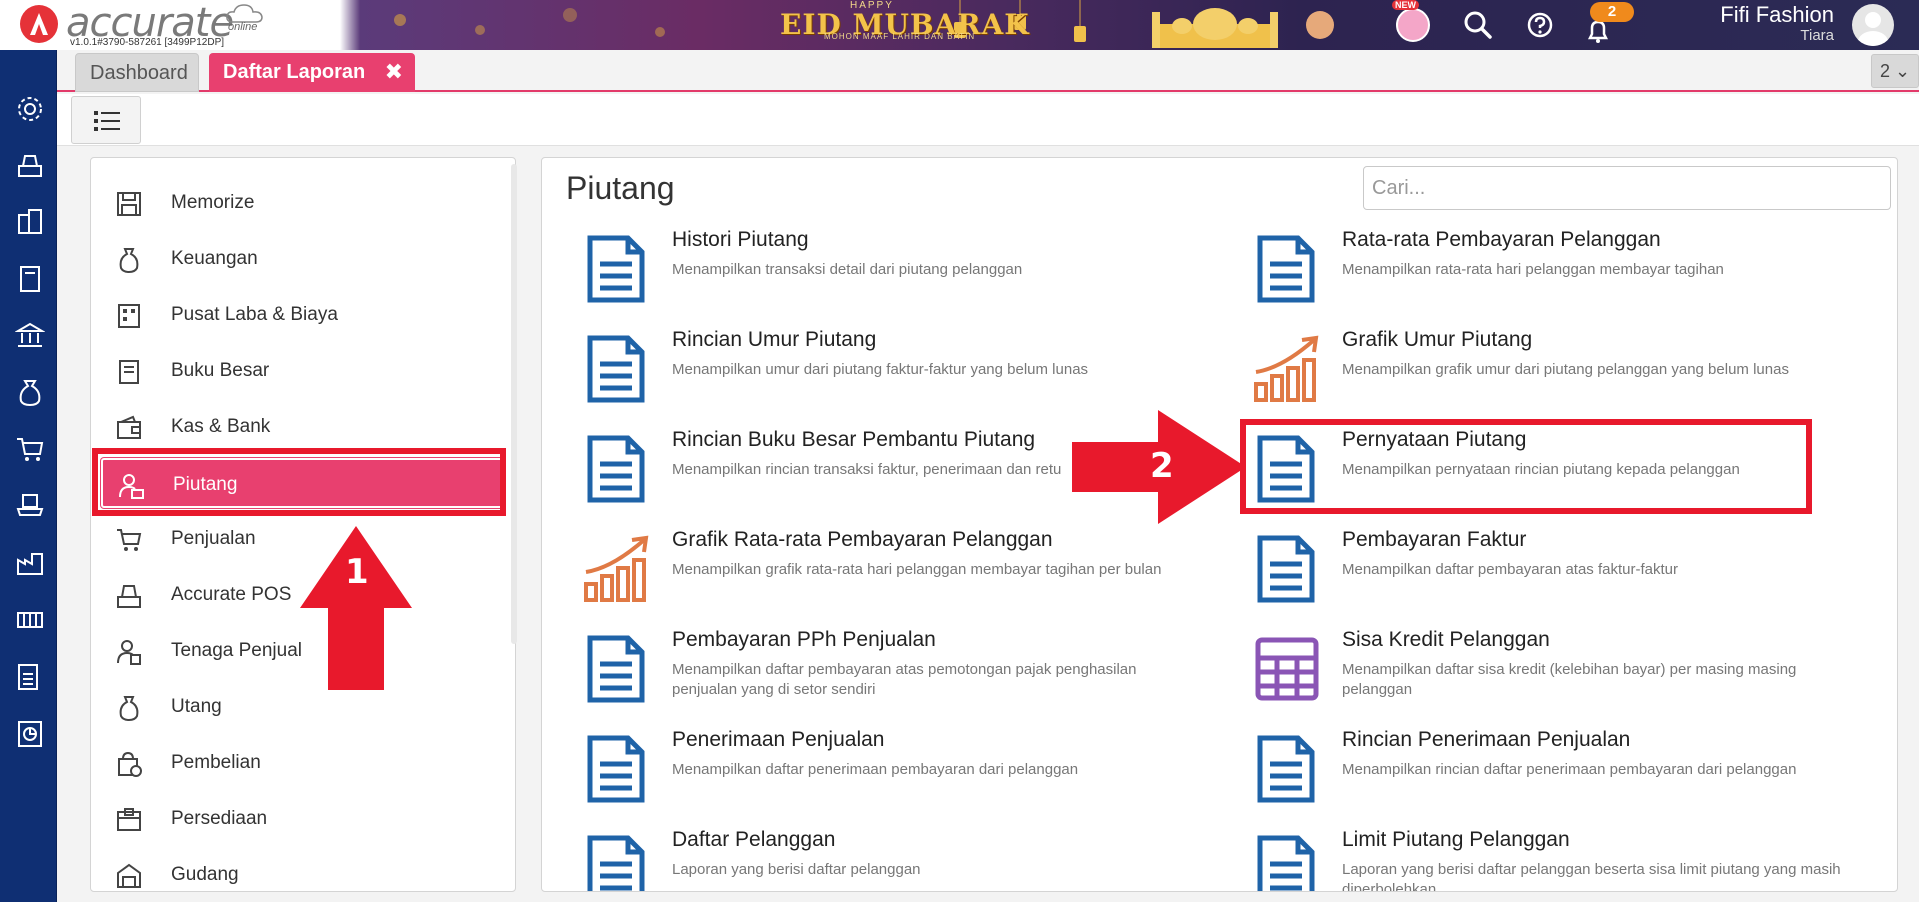  I want to click on accurate-logo-icon, so click(39, 24).